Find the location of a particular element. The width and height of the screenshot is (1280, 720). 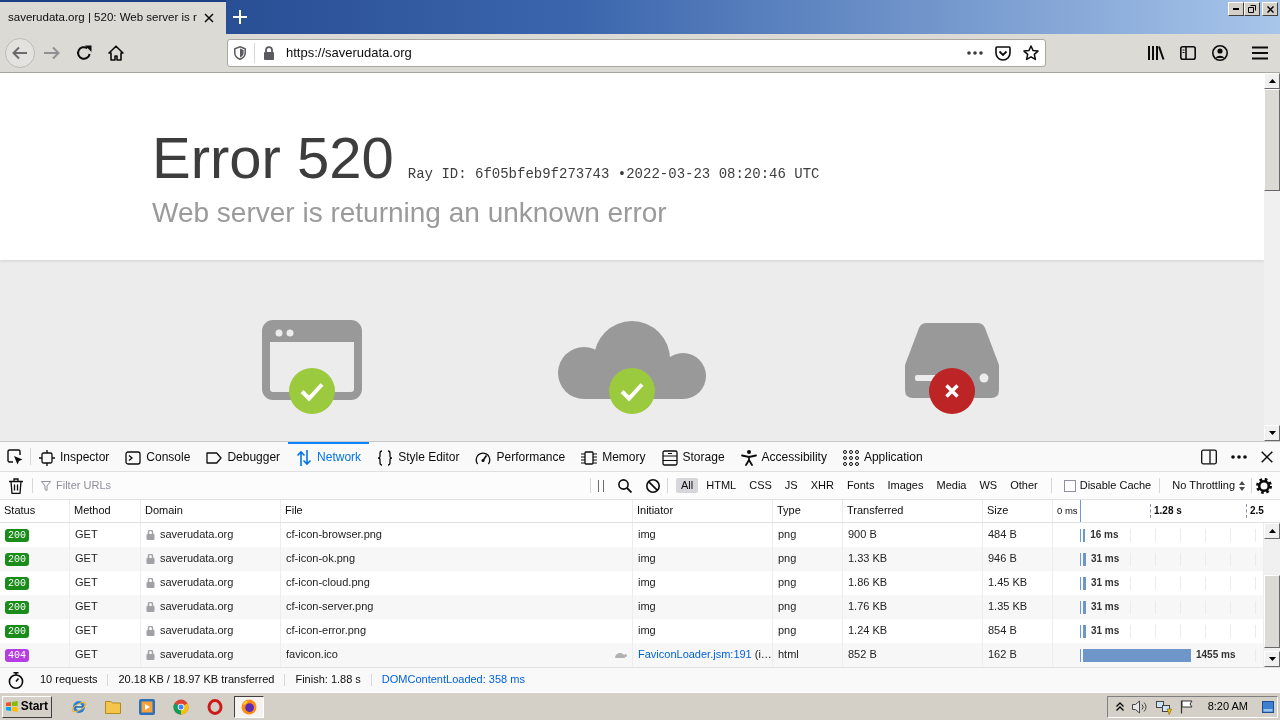

speaker-icon is located at coordinates (1139, 706).